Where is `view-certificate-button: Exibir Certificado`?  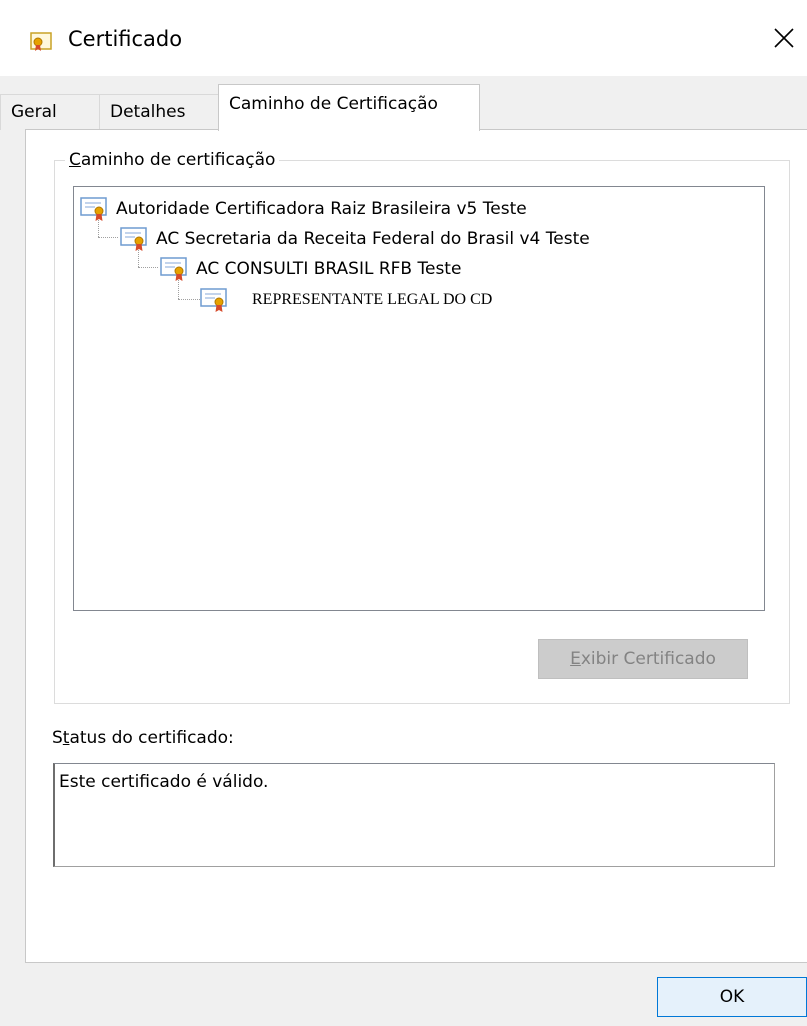
view-certificate-button: Exibir Certificado is located at coordinates (643, 659).